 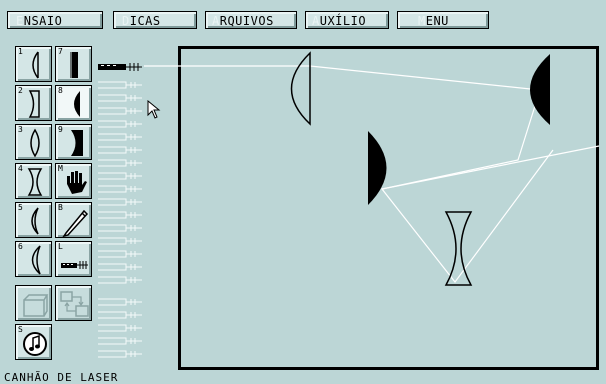 I want to click on tool-meniscus-lens-2: 6, so click(x=33, y=259).